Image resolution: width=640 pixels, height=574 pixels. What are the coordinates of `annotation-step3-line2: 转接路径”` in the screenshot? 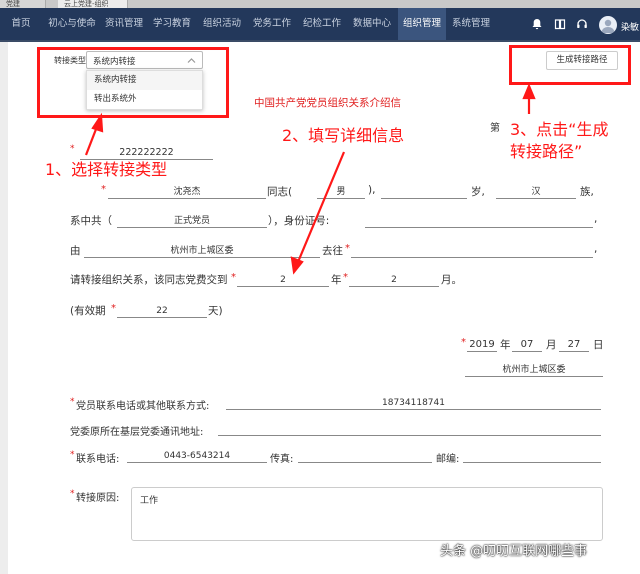 It's located at (546, 151).